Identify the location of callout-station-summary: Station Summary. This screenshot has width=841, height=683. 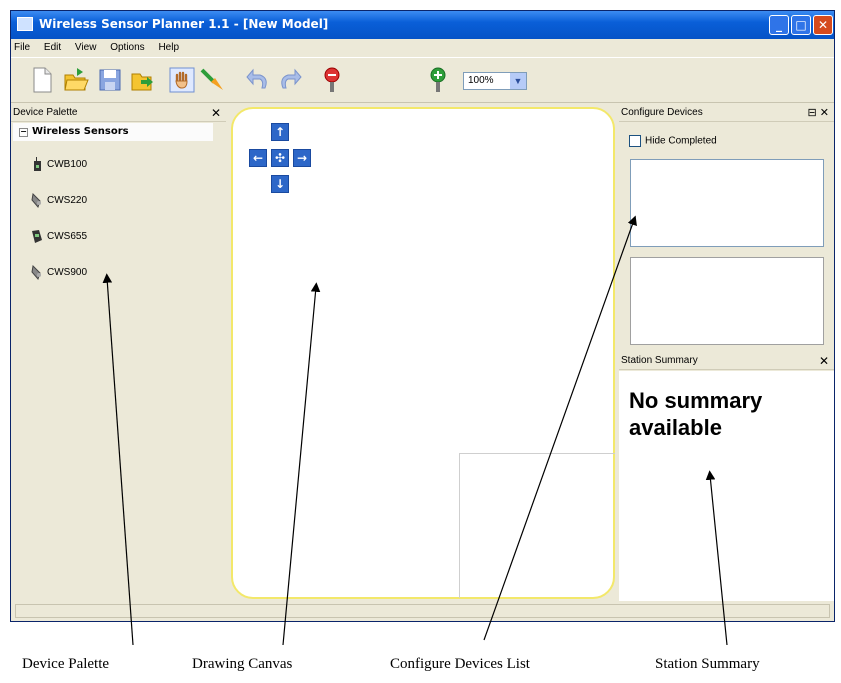
(707, 664).